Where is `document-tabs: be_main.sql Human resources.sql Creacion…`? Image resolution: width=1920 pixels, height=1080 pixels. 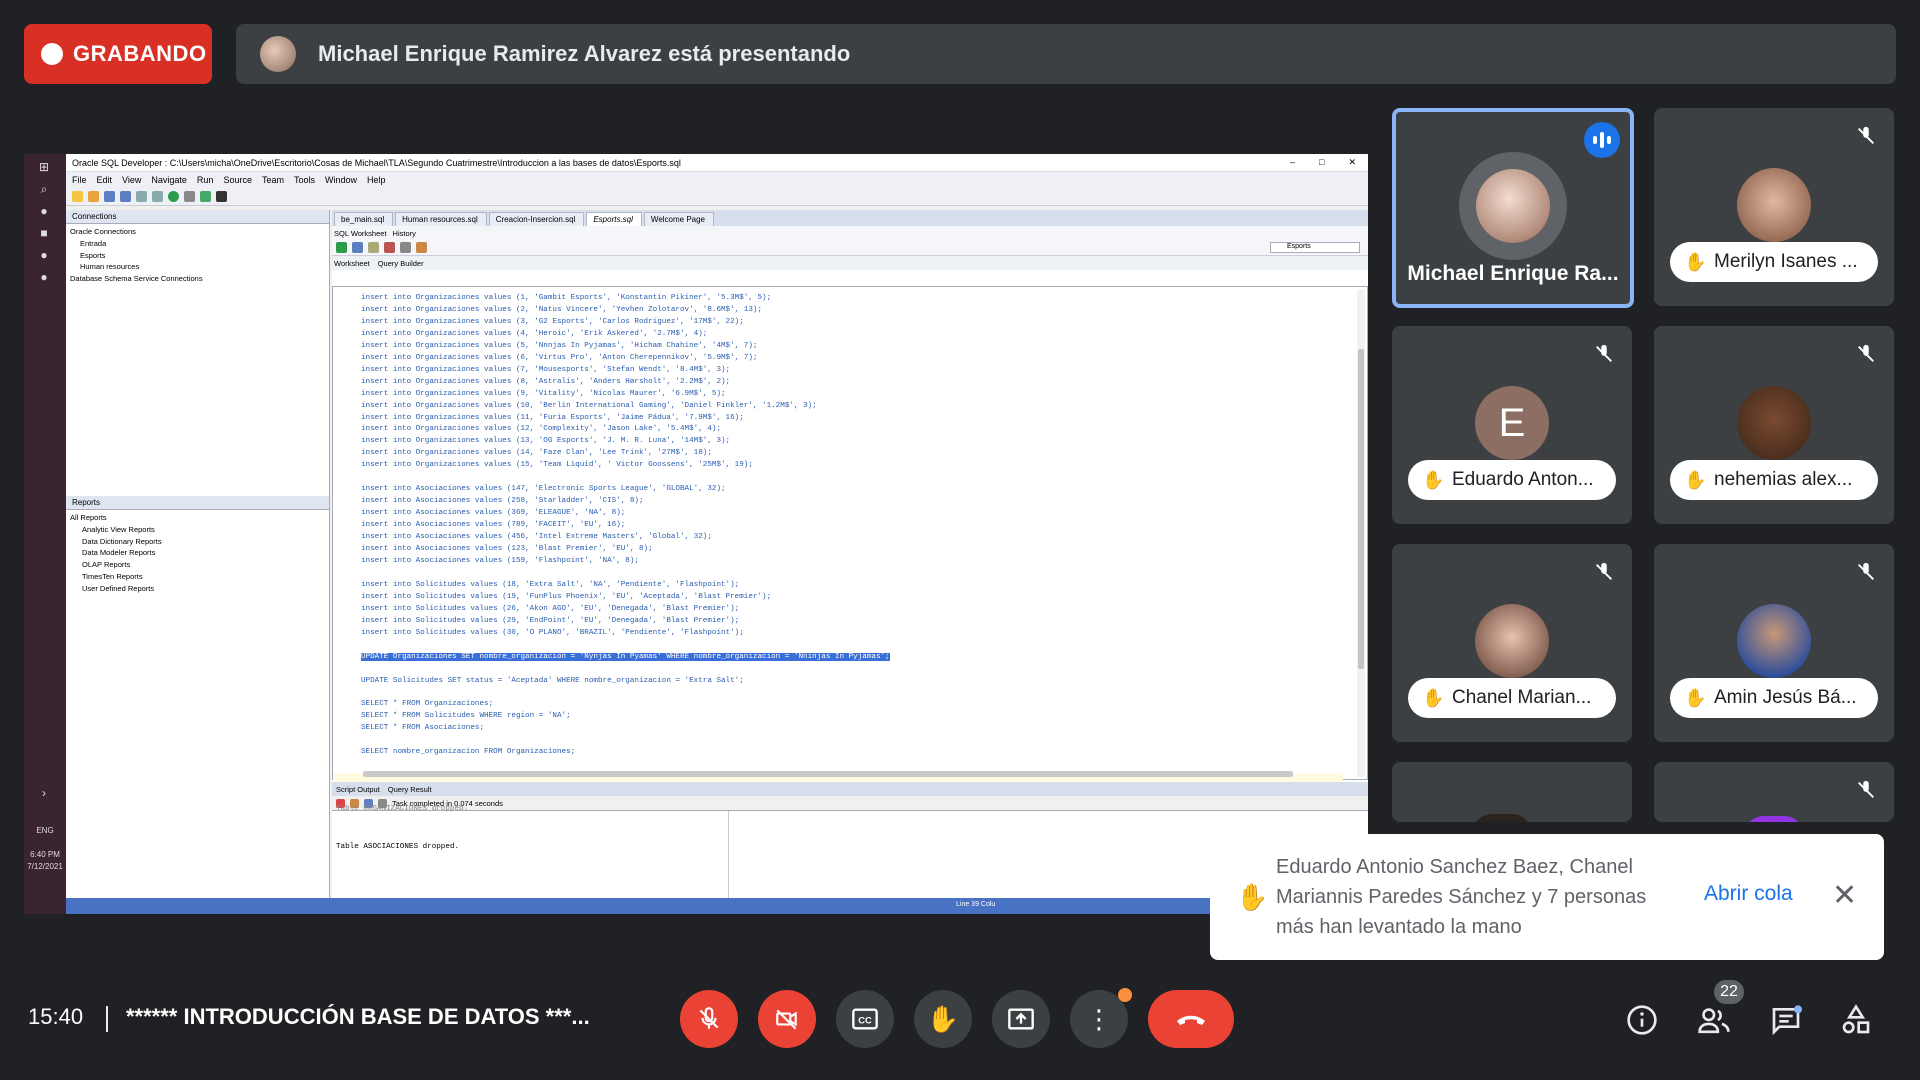
document-tabs: be_main.sql Human resources.sql Creacion… is located at coordinates (850, 218).